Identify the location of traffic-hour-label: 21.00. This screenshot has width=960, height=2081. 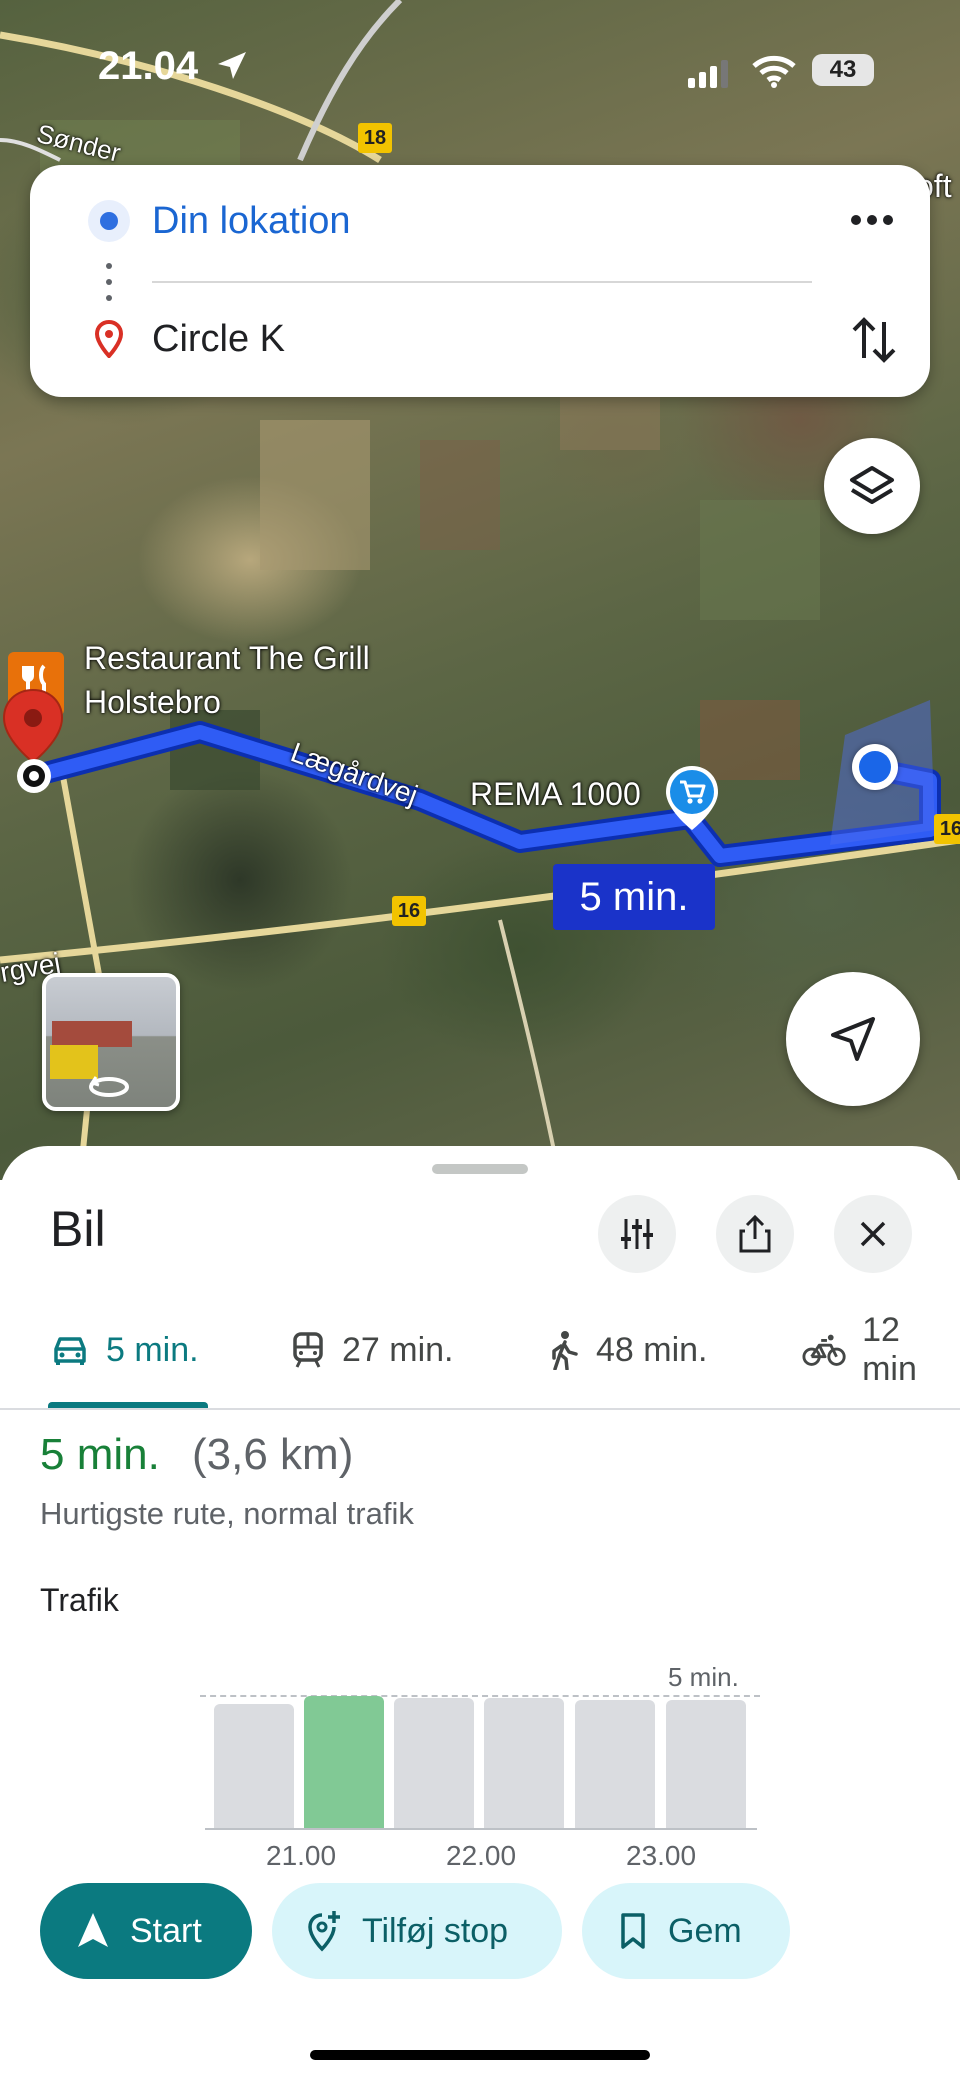
(301, 1855).